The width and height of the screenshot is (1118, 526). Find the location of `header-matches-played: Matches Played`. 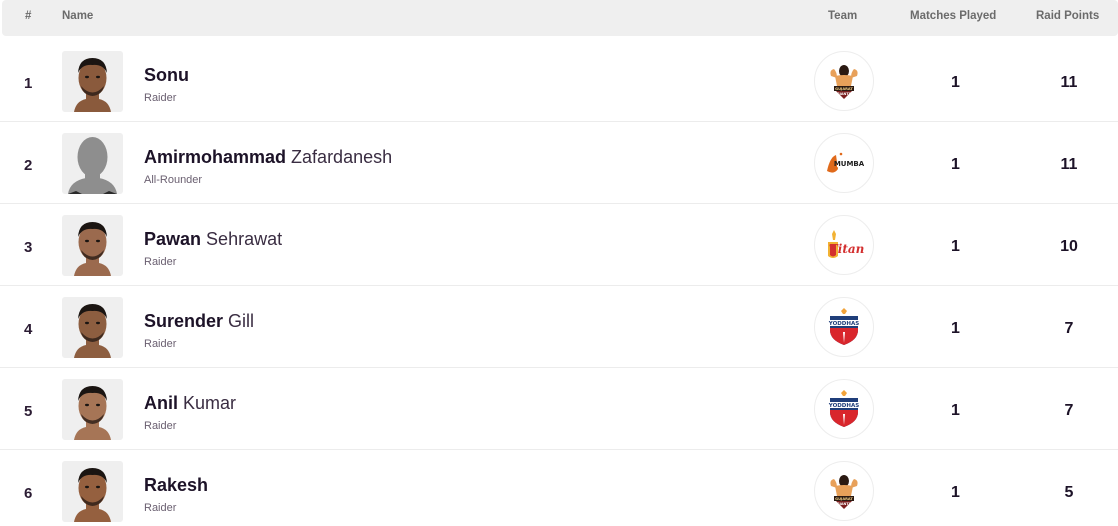

header-matches-played: Matches Played is located at coordinates (953, 16).